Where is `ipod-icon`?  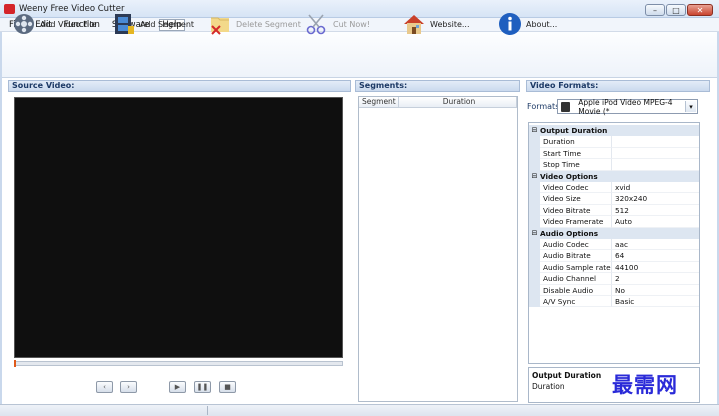 ipod-icon is located at coordinates (566, 106).